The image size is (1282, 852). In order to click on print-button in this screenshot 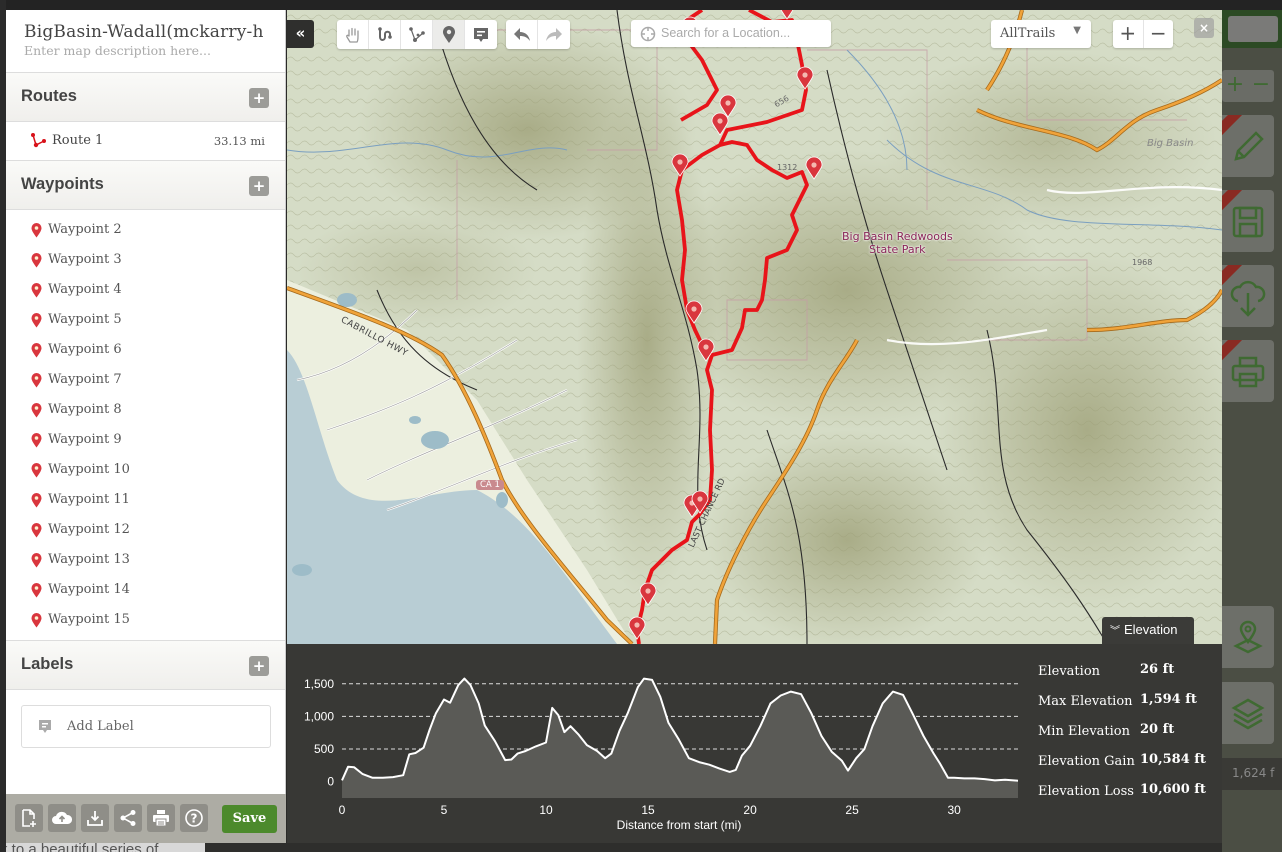, I will do `click(161, 818)`.